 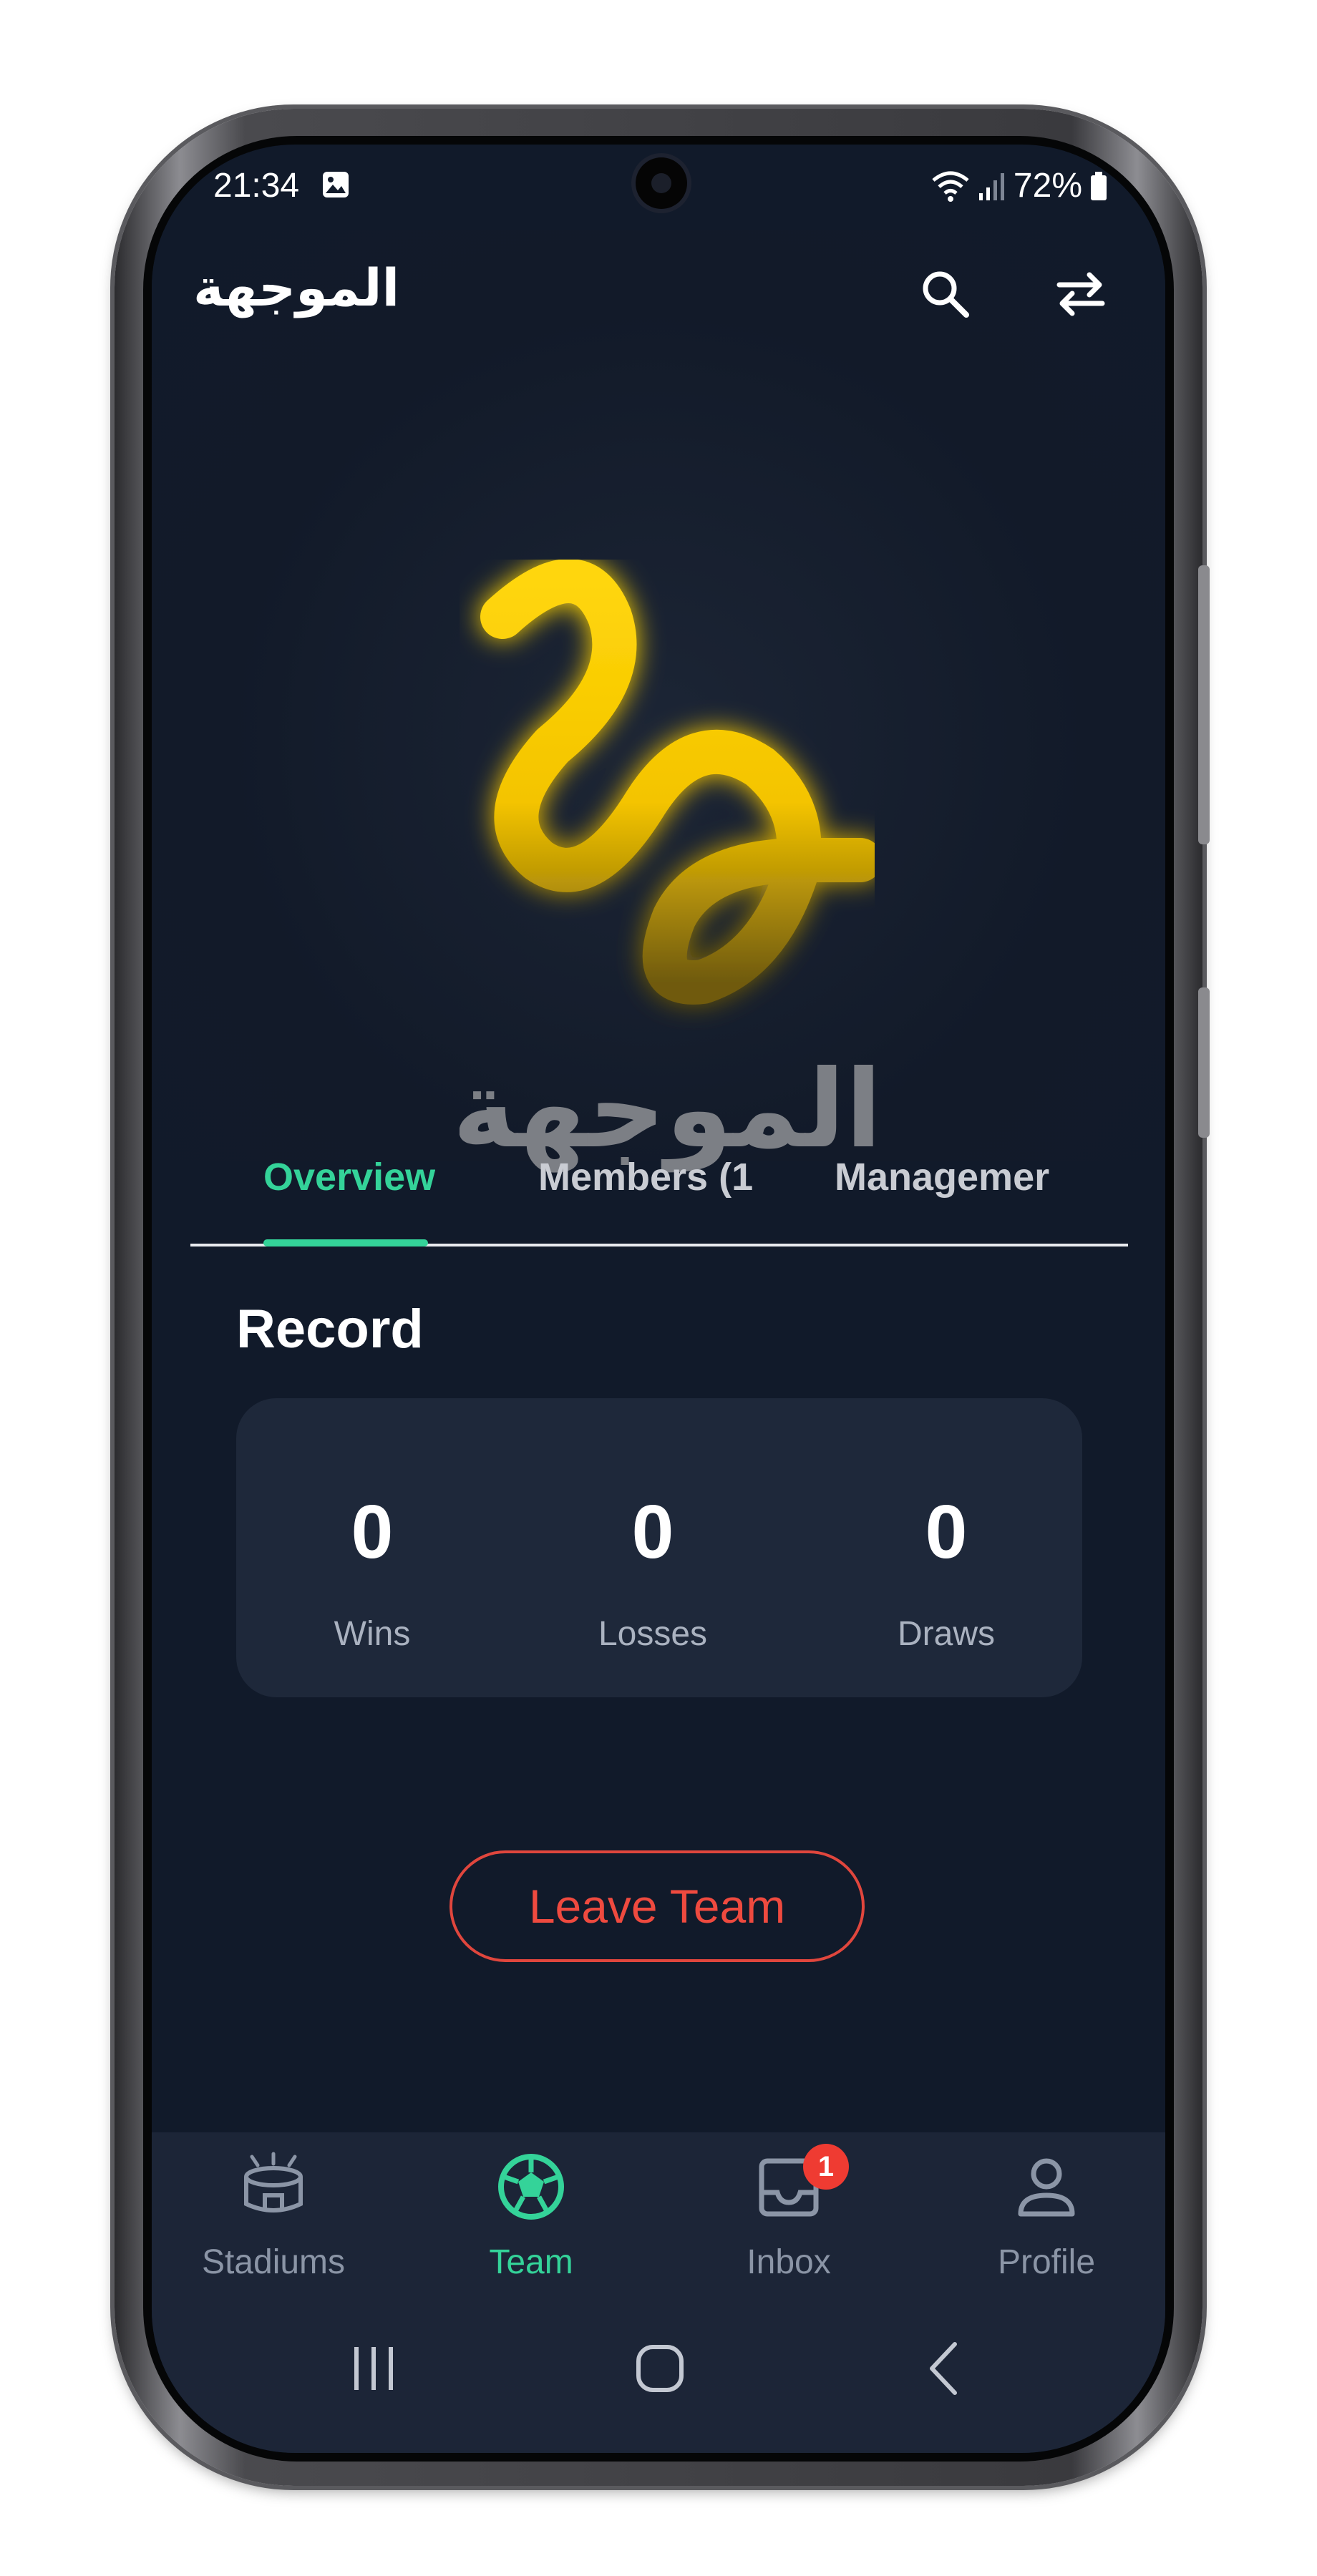 I want to click on status-icons: 72%, so click(x=1019, y=185).